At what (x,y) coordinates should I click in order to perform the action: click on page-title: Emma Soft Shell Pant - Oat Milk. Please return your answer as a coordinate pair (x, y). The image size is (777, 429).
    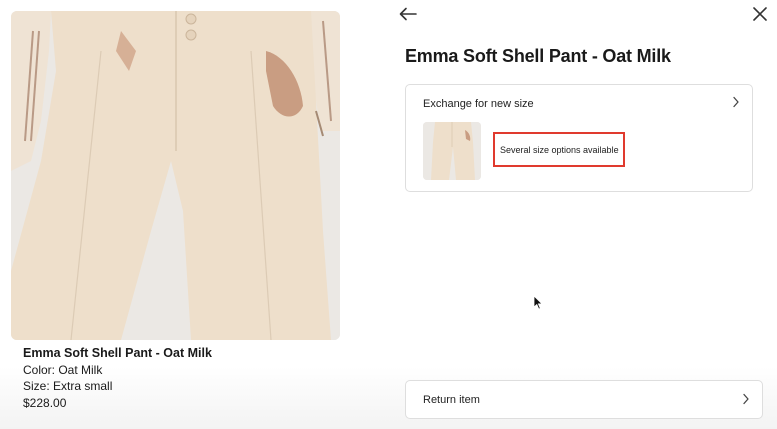
    Looking at the image, I should click on (538, 56).